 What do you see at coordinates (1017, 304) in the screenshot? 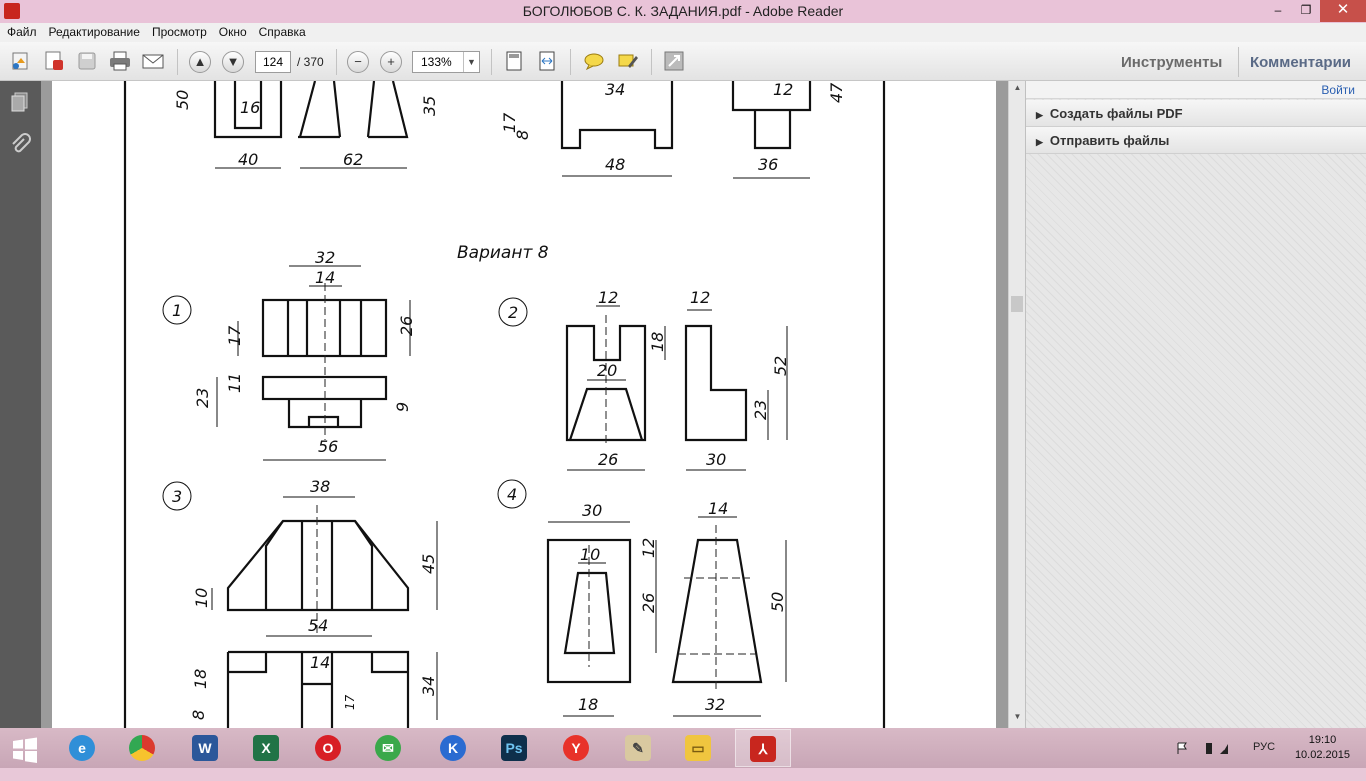
I see `scroll-thumb` at bounding box center [1017, 304].